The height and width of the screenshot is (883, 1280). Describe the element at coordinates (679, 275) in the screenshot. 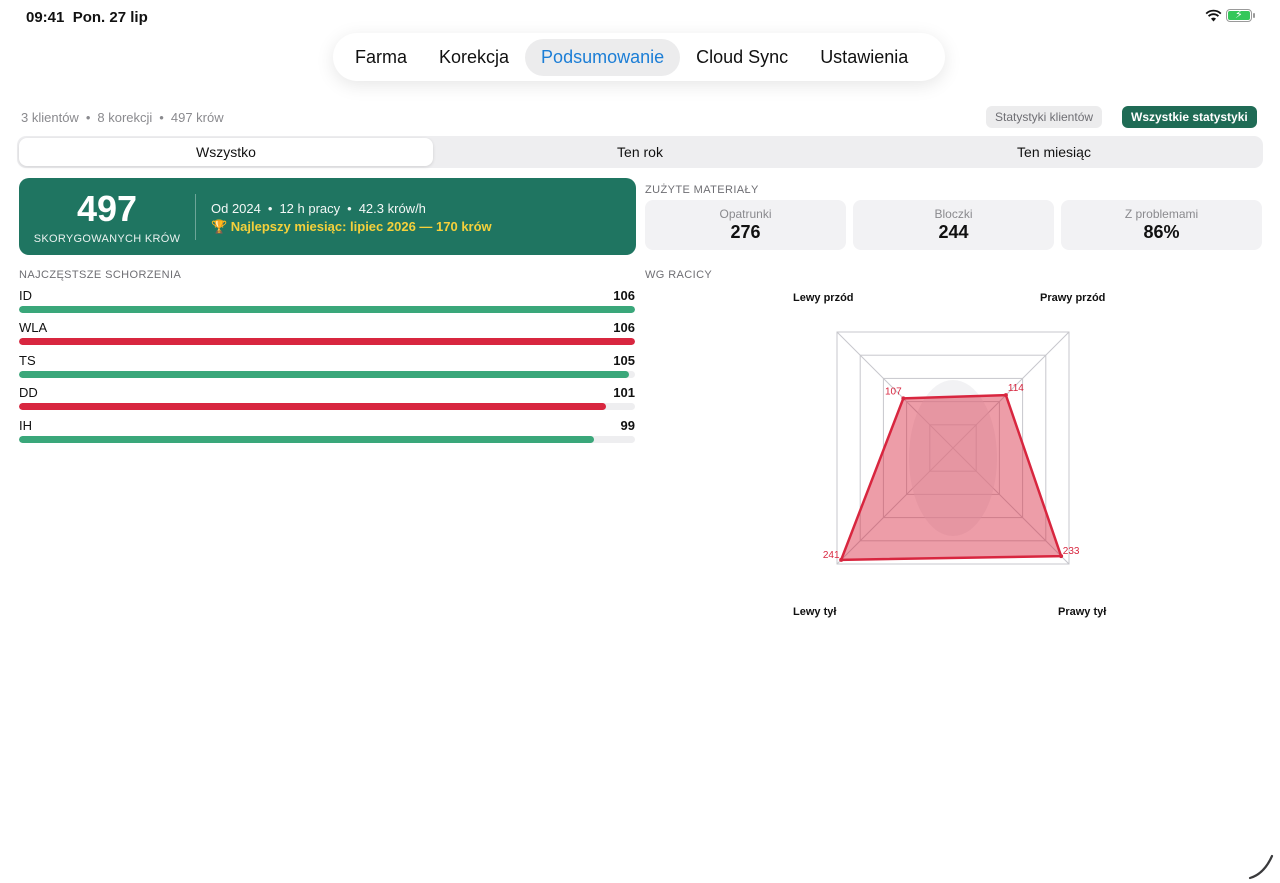

I see `hoof-chart-title: WG RACICY` at that location.